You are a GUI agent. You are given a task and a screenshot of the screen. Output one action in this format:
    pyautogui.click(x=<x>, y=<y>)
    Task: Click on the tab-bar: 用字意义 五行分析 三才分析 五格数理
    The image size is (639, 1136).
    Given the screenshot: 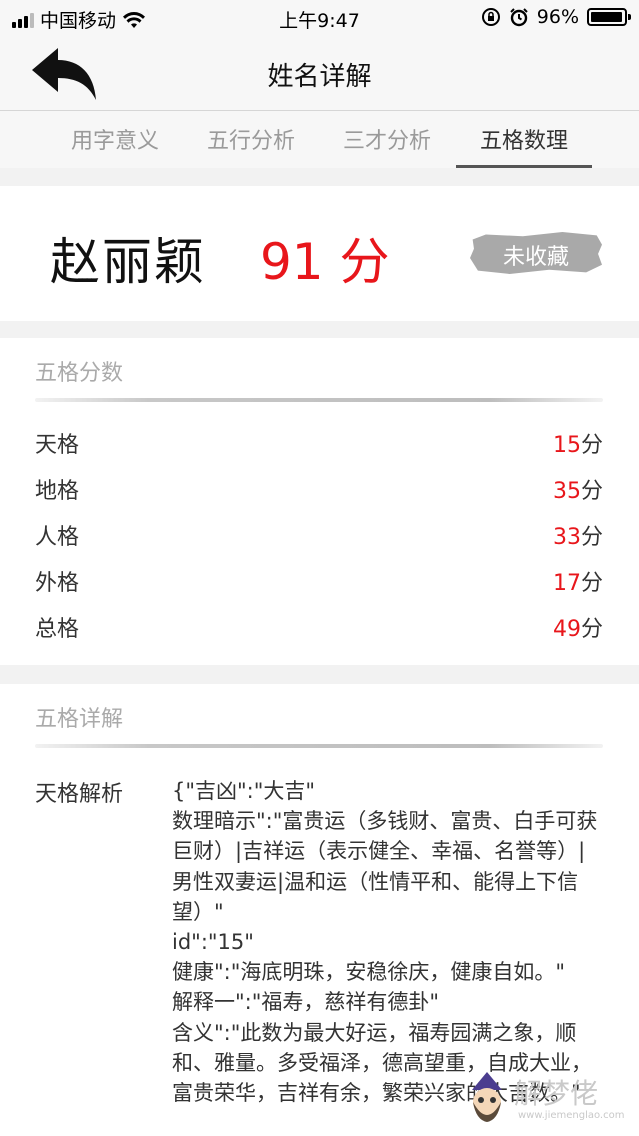 What is the action you would take?
    pyautogui.click(x=319, y=139)
    